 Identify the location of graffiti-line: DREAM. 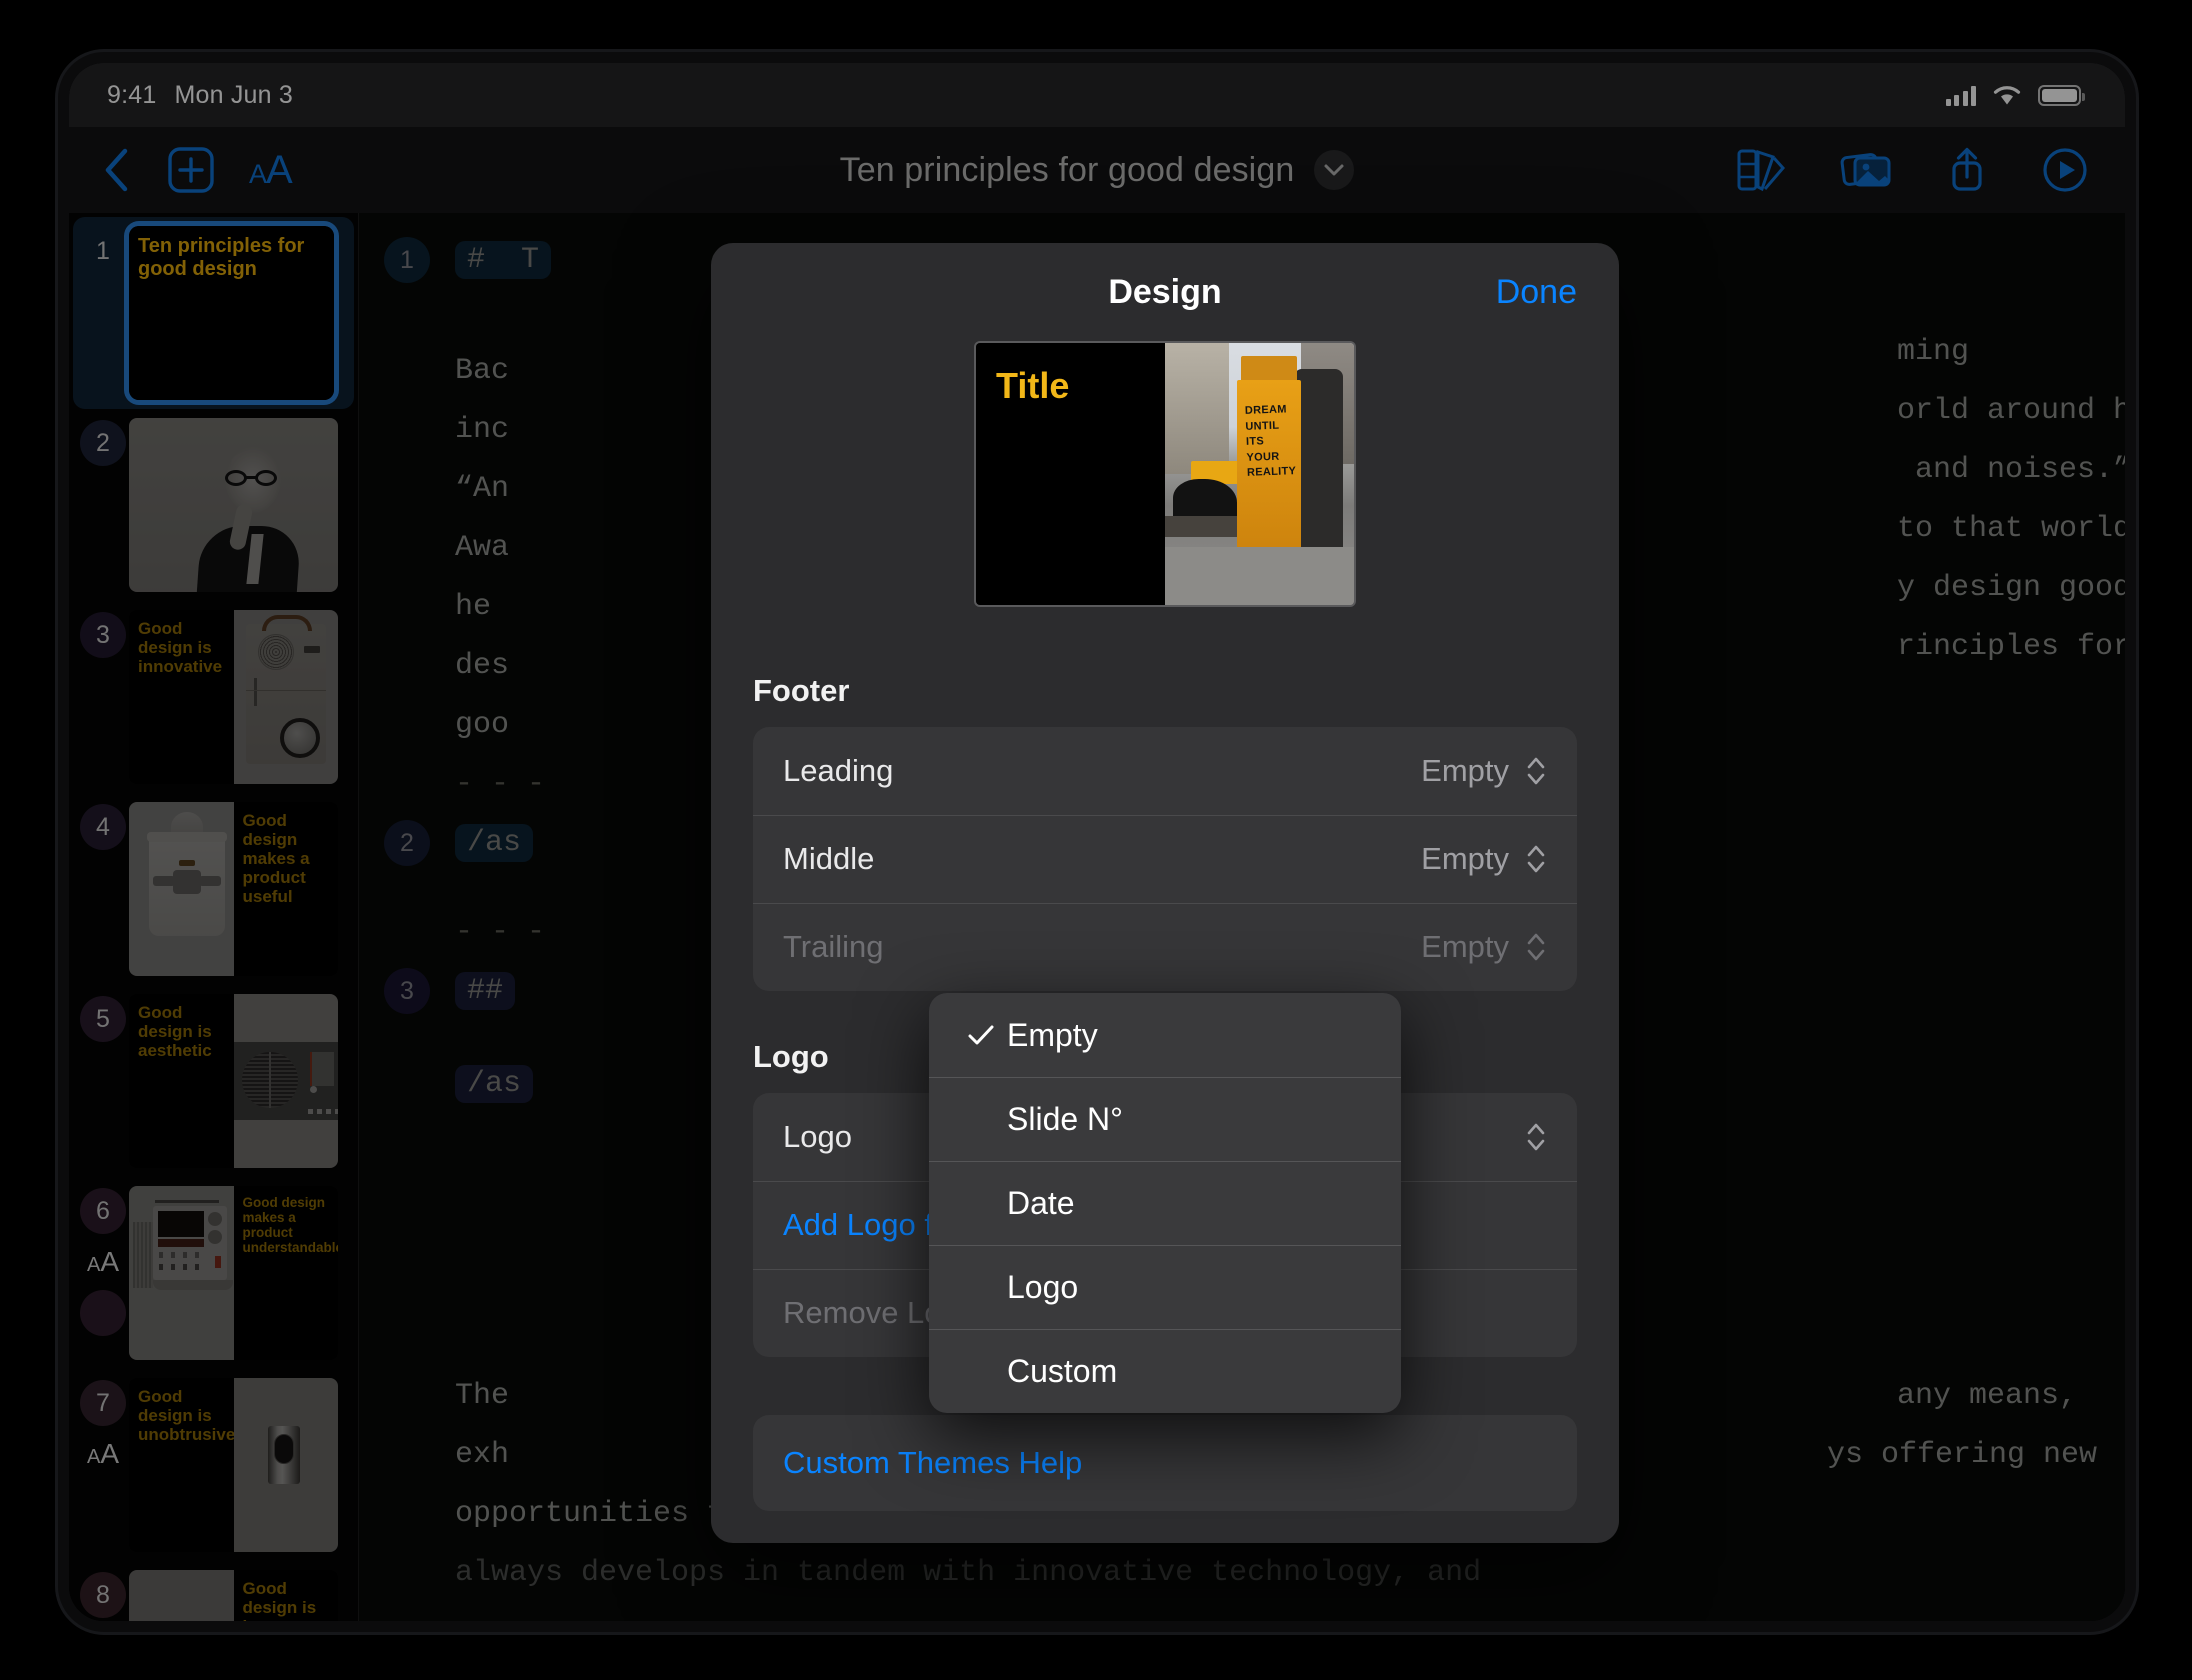
(1265, 410).